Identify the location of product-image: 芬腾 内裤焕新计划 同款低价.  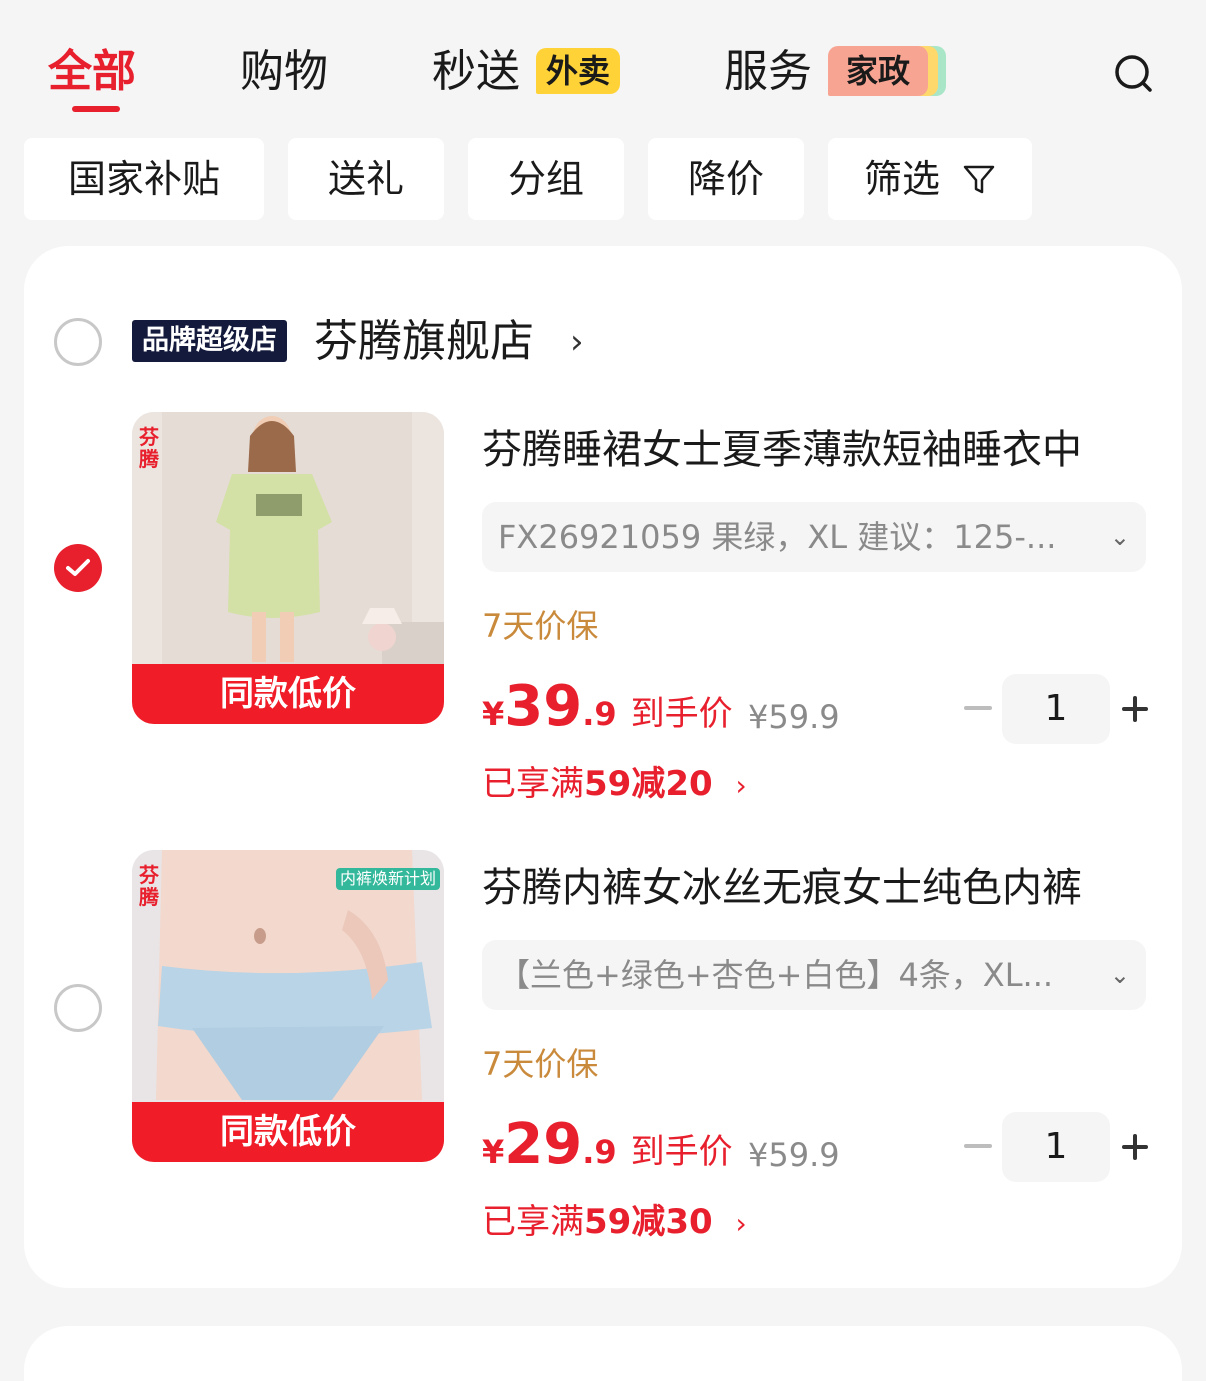
(288, 1006).